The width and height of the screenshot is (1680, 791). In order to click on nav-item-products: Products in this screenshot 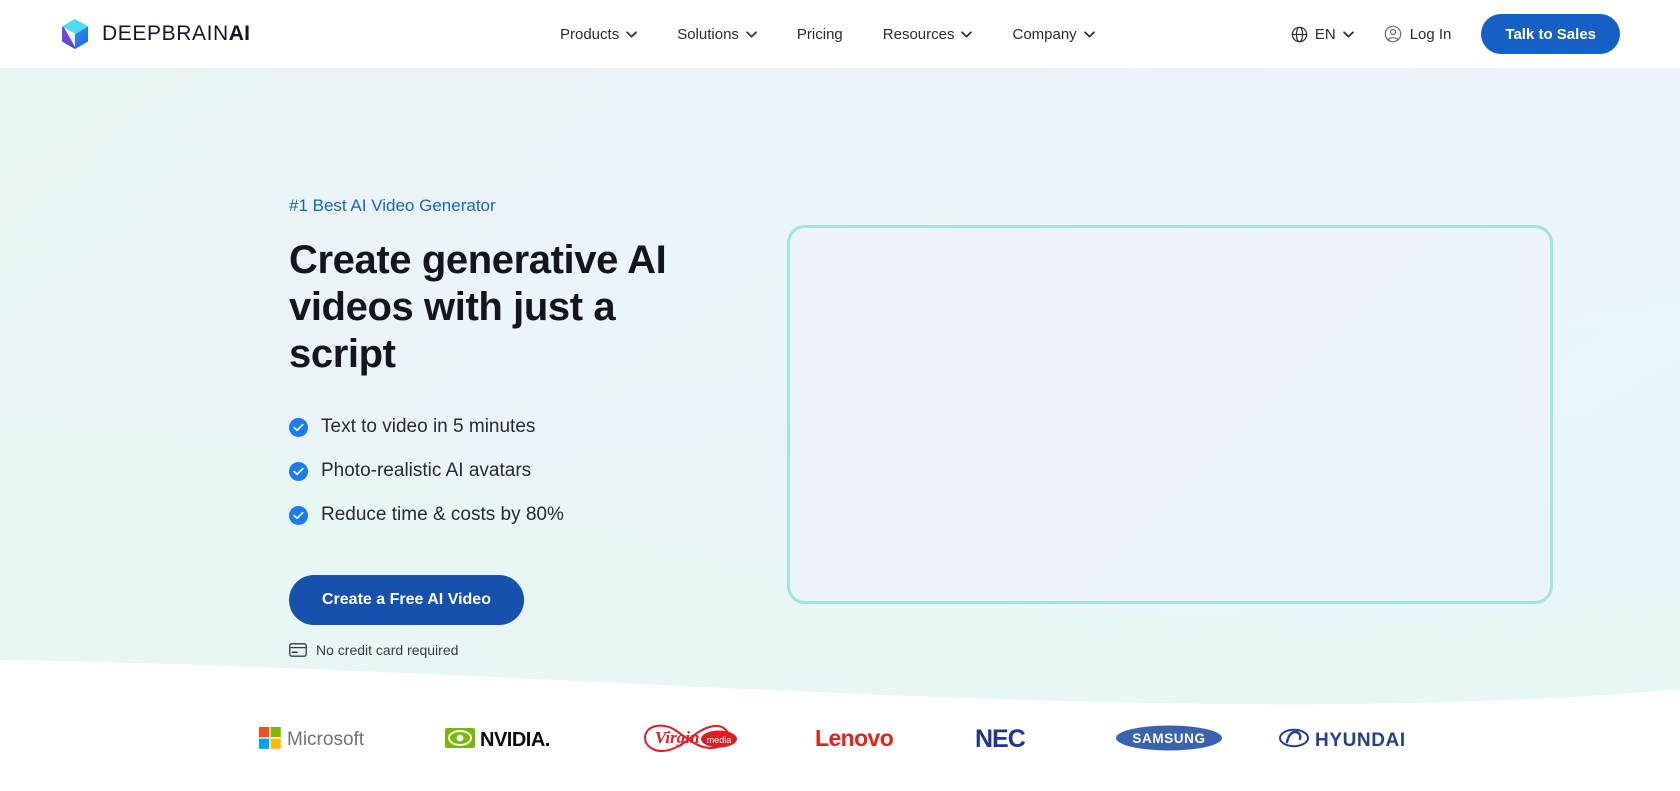, I will do `click(598, 34)`.